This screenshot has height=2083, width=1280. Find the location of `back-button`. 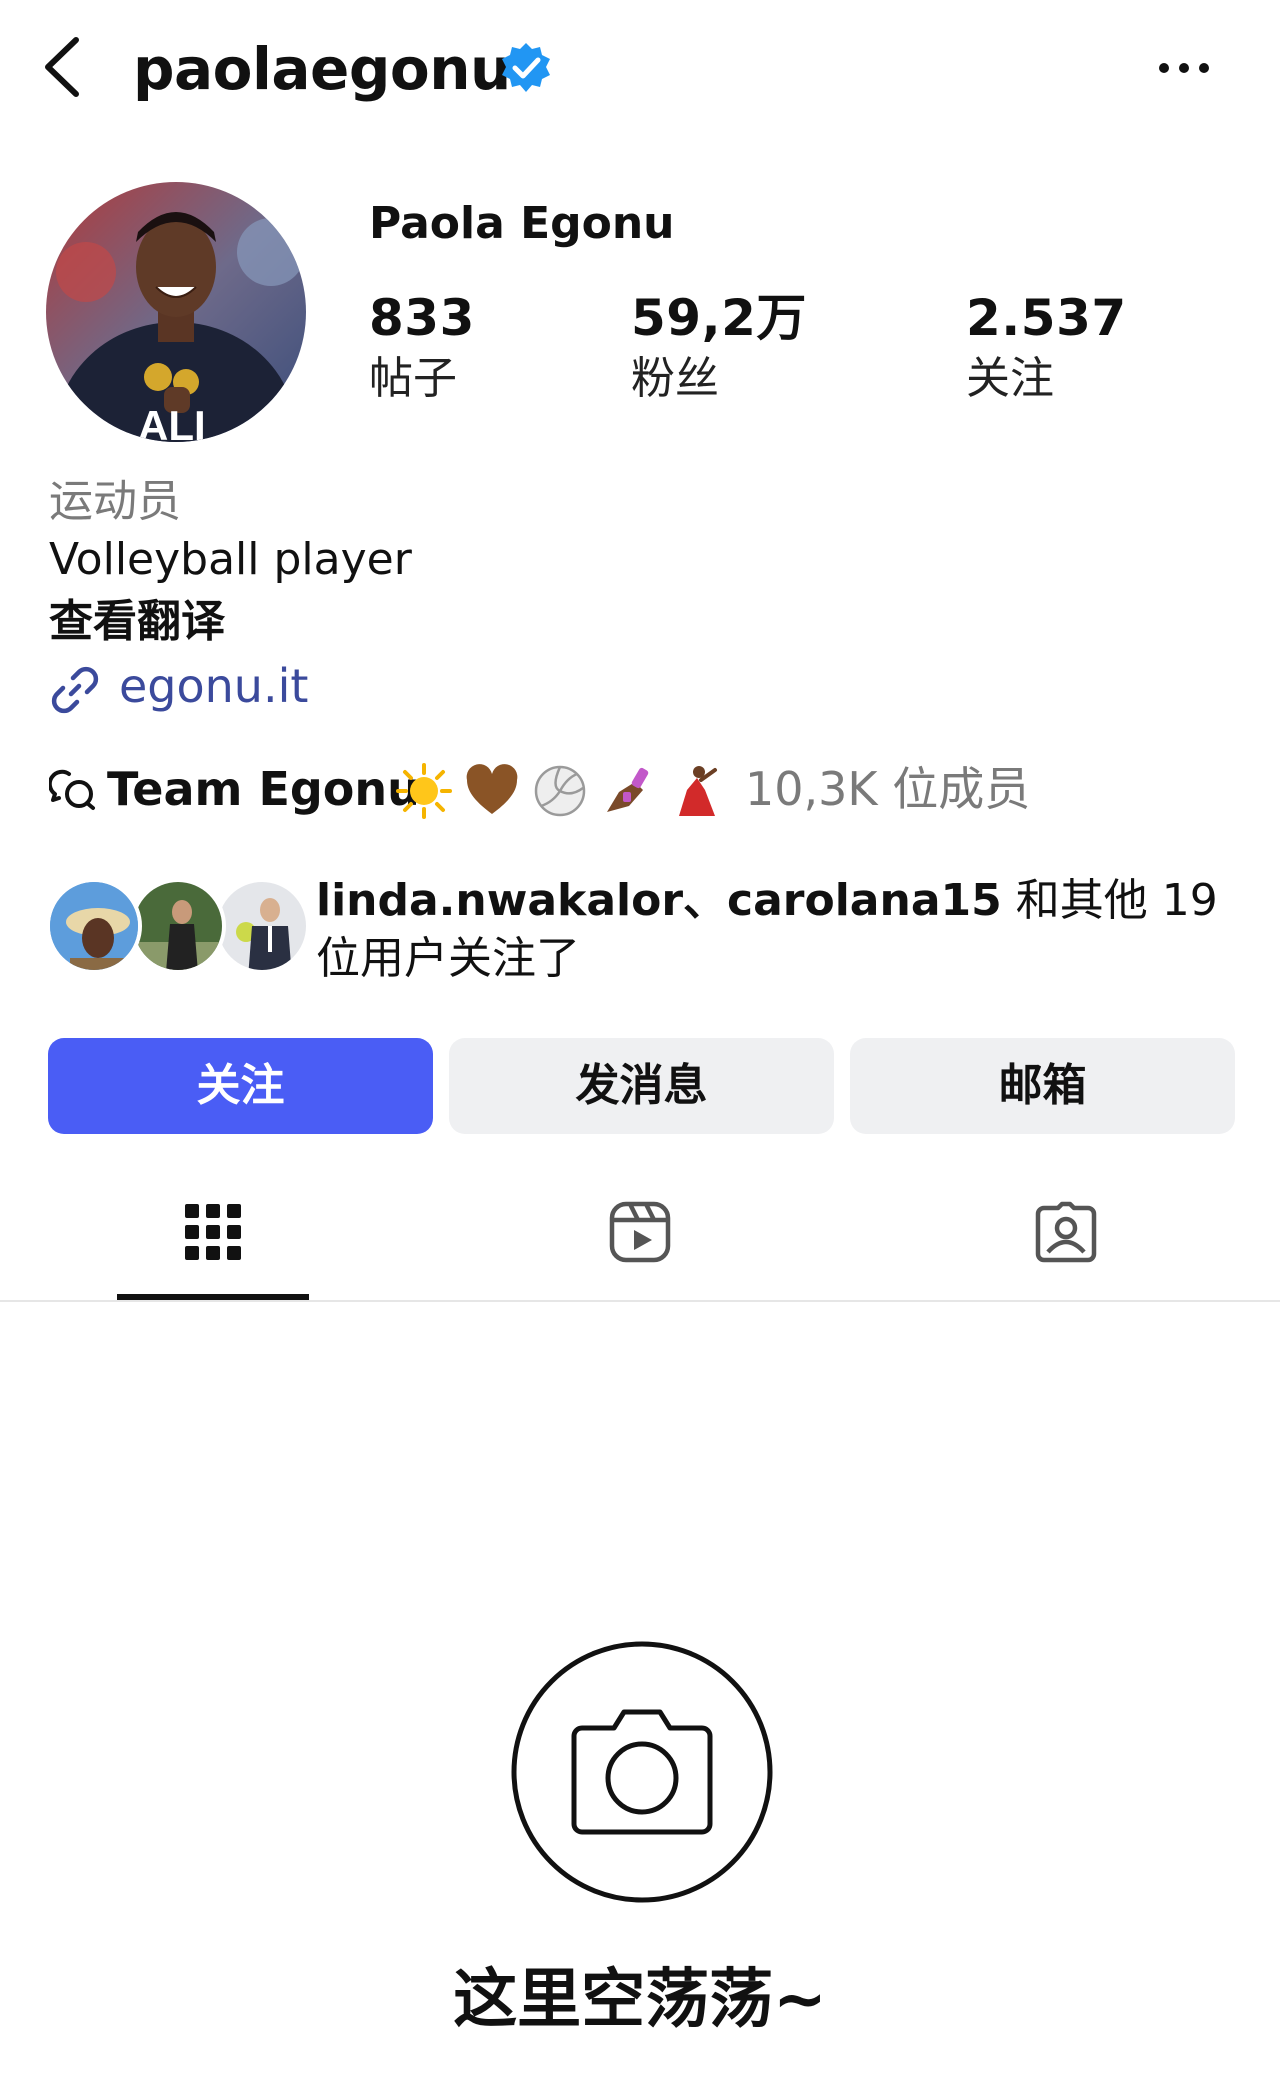

back-button is located at coordinates (64, 67).